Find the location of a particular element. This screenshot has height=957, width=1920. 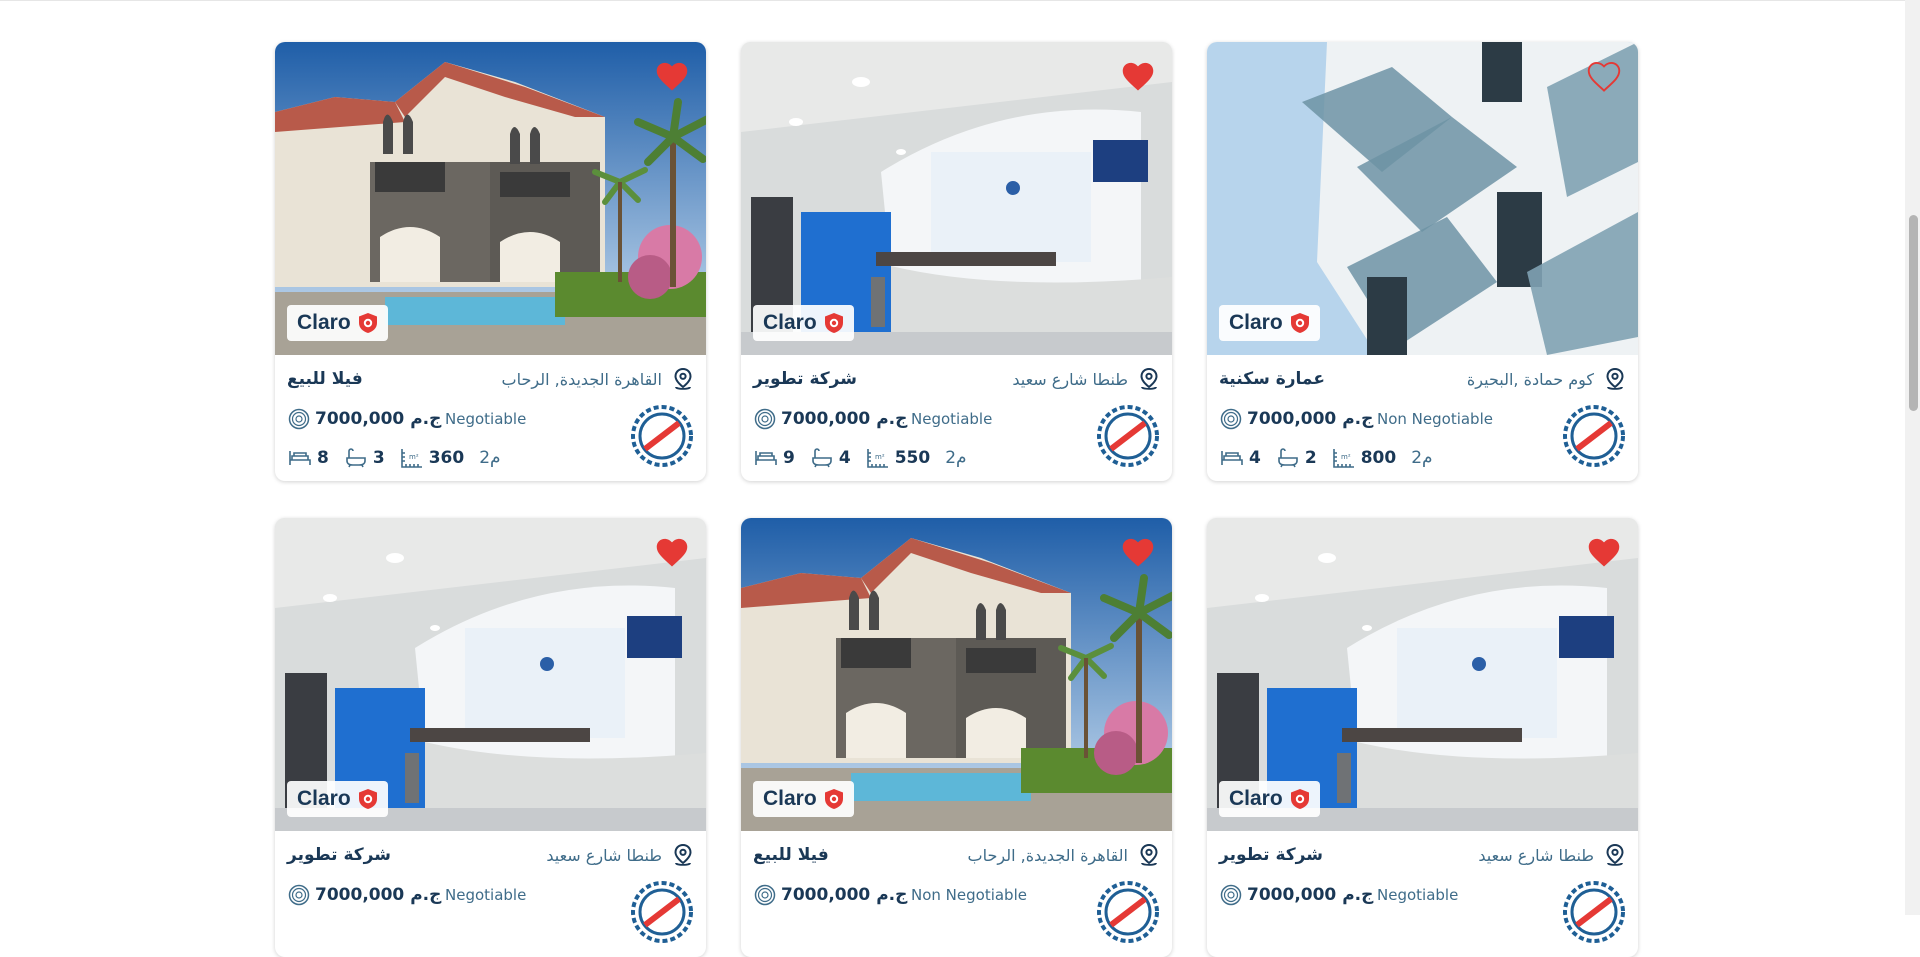

area-unit: 2م is located at coordinates (490, 458).